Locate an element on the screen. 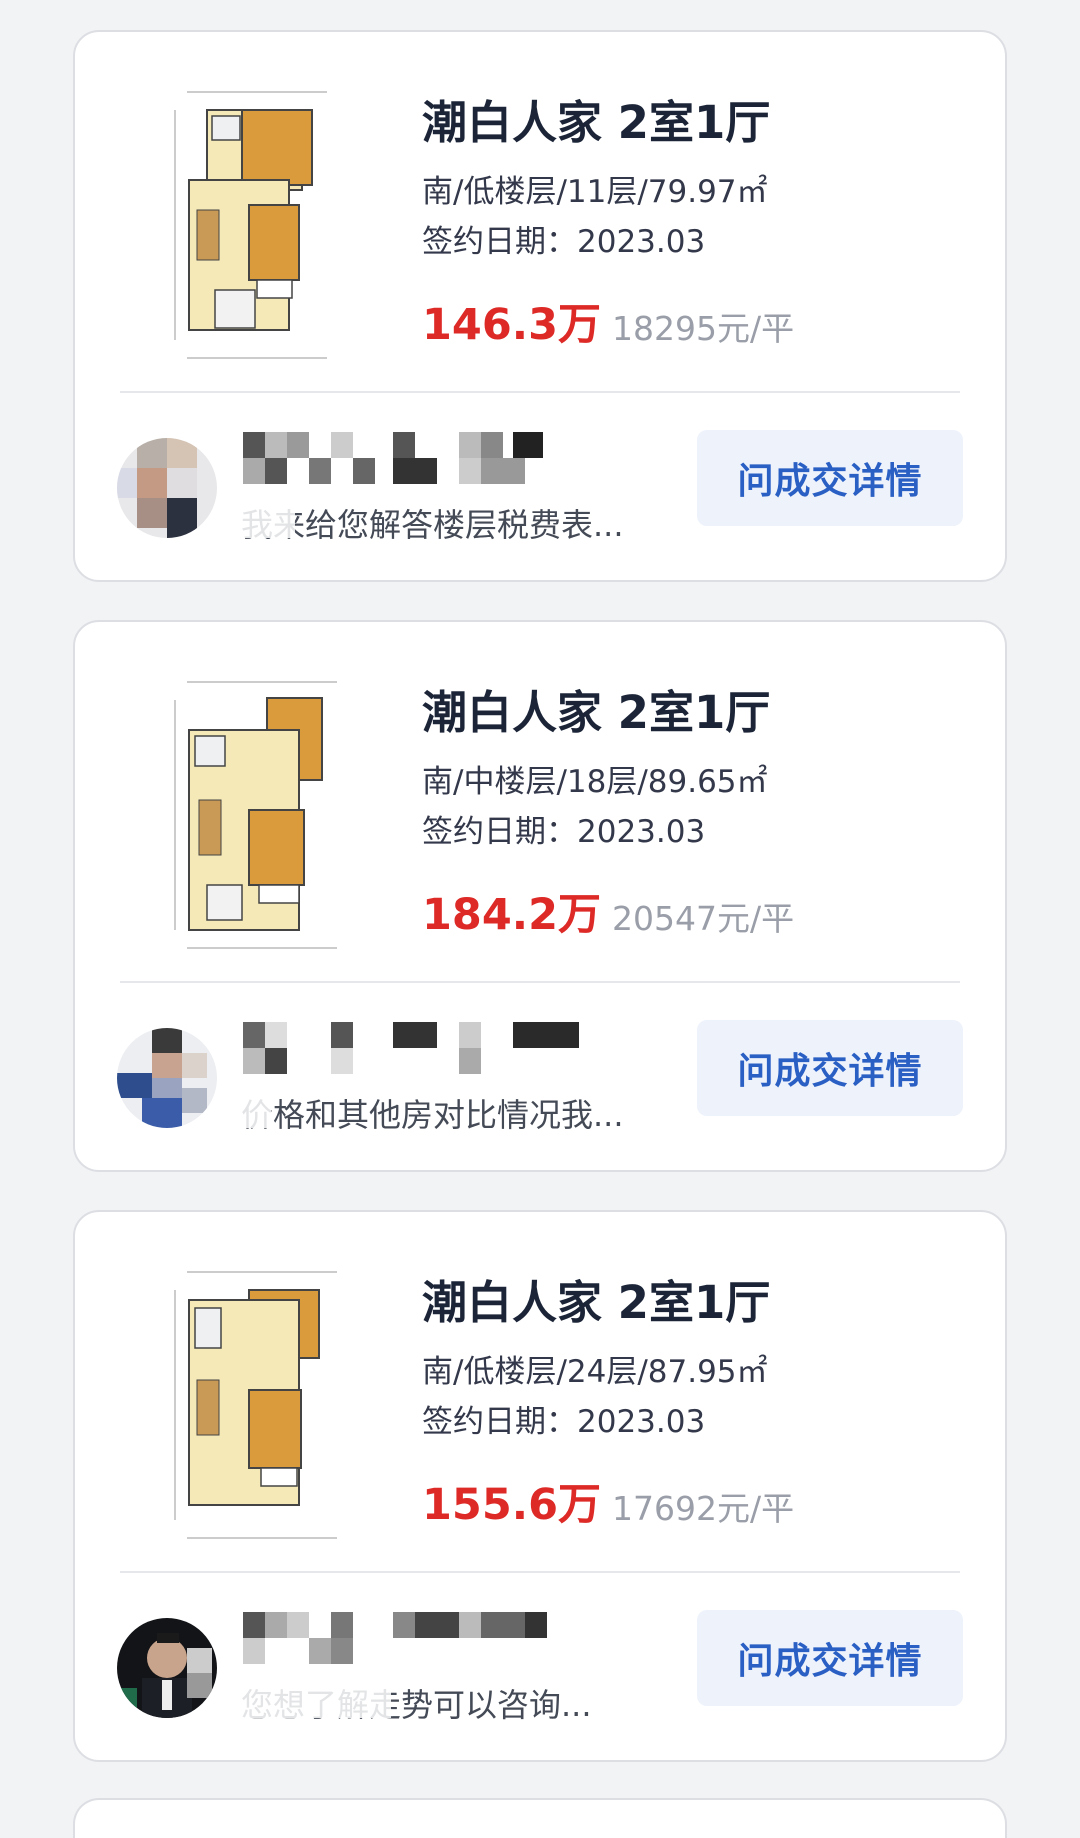 Image resolution: width=1080 pixels, height=1838 pixels. unit-price: 20547元/平 is located at coordinates (703, 918).